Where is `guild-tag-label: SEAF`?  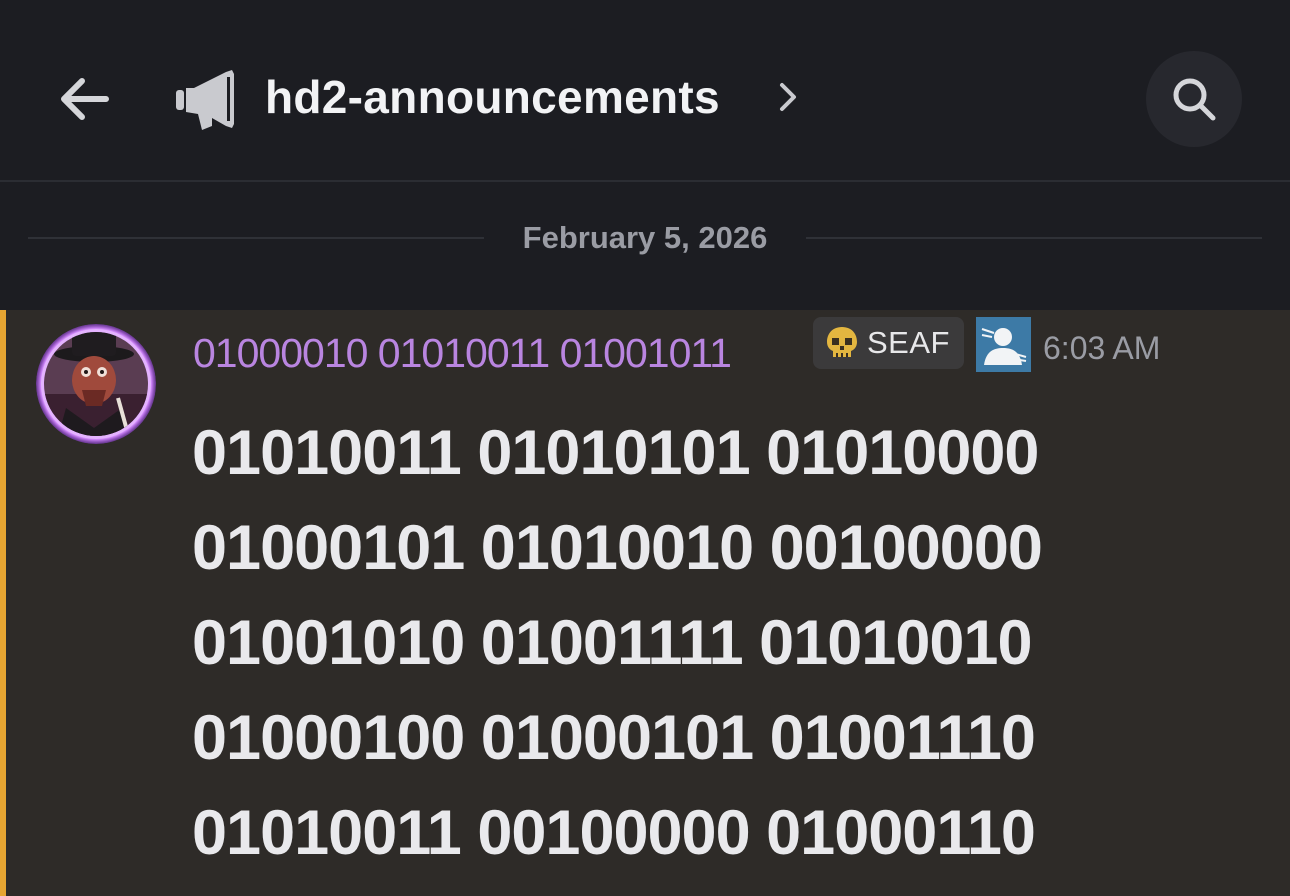 guild-tag-label: SEAF is located at coordinates (908, 342).